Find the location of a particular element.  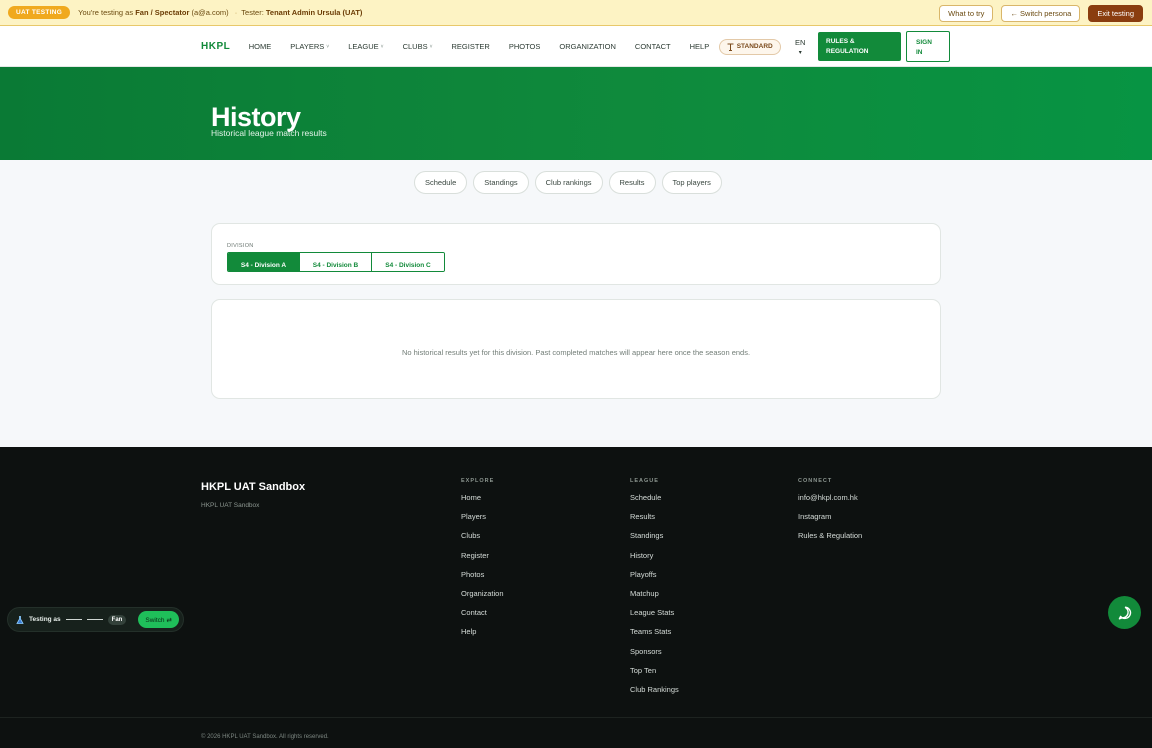

swap-icon: ⇄ is located at coordinates (169, 620).